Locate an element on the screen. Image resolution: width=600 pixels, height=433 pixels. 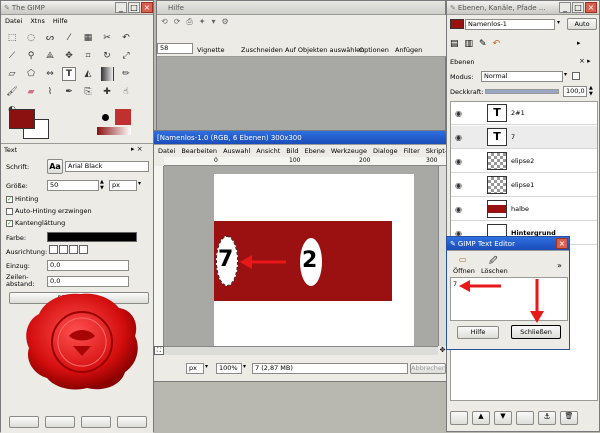
color-select-icon: ▦ is located at coordinates (88, 38).